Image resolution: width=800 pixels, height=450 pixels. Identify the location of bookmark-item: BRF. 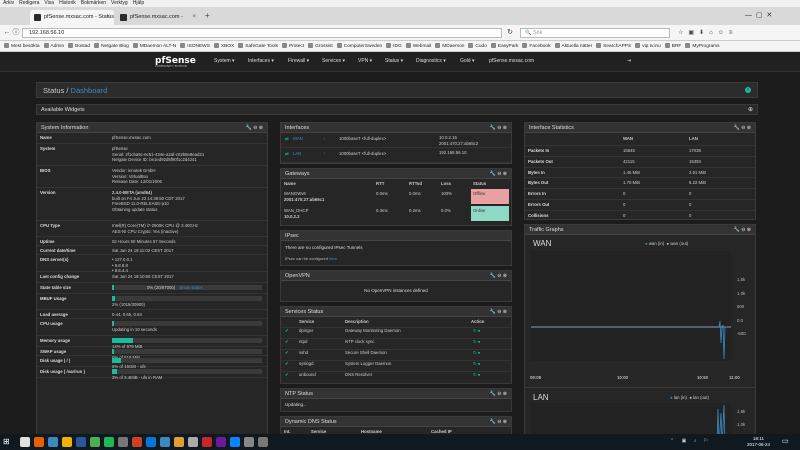
(672, 46).